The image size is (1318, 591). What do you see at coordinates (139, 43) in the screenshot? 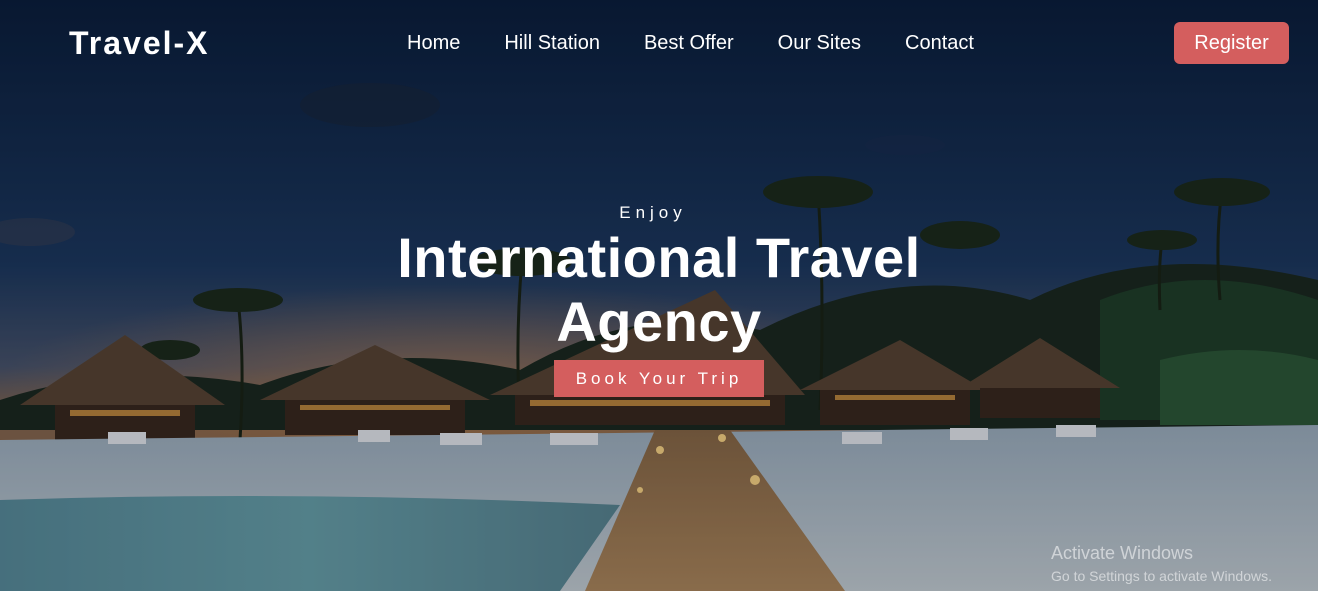
I see `site-logo: Travel-X` at bounding box center [139, 43].